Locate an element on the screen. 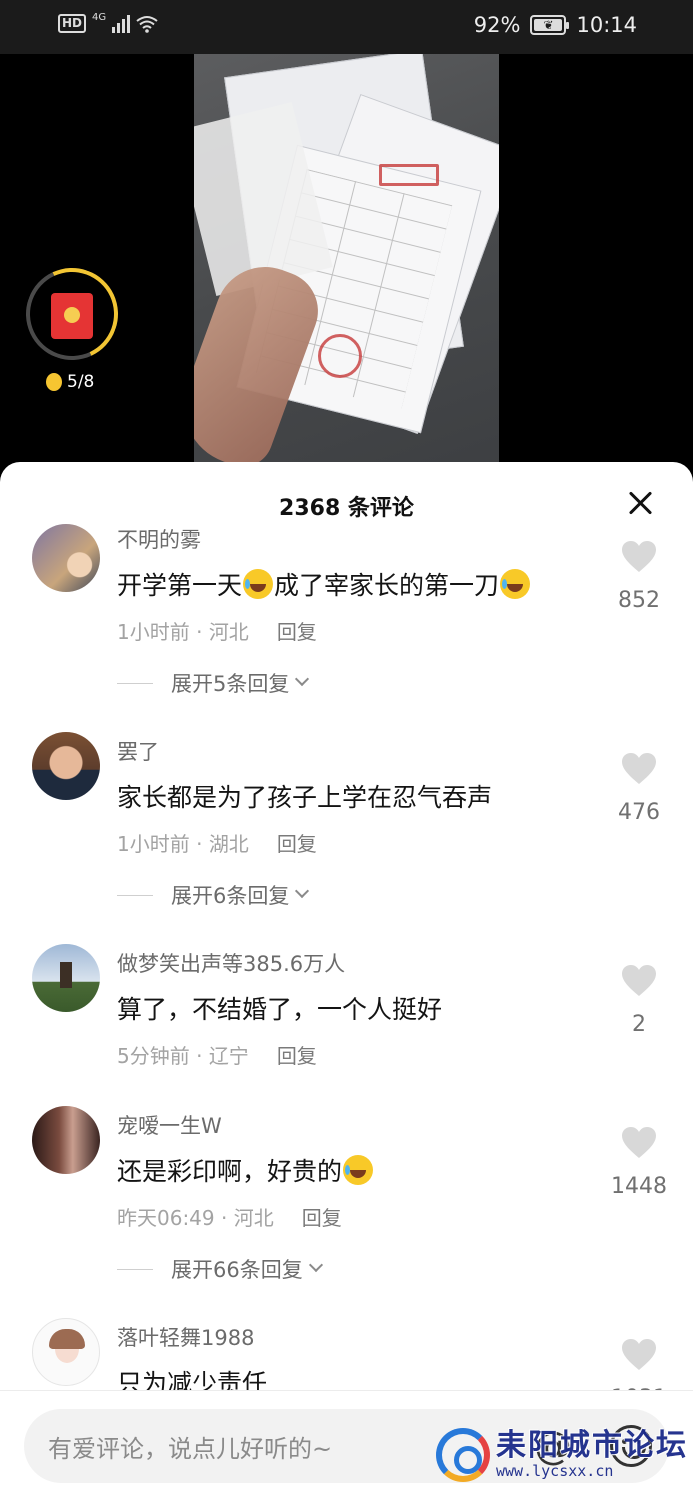  signal-icon is located at coordinates (121, 23).